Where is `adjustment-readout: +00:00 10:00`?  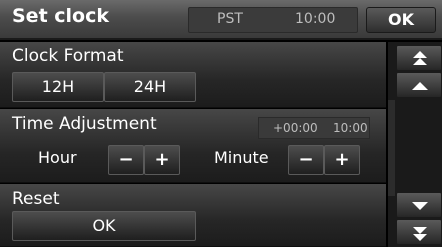 adjustment-readout: +00:00 10:00 is located at coordinates (314, 128).